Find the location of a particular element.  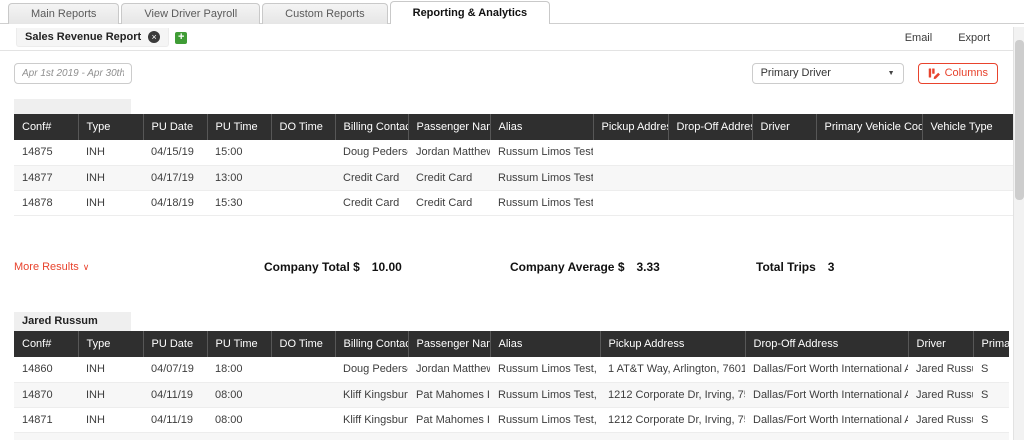

cell: 04/07/19 is located at coordinates (175, 370).